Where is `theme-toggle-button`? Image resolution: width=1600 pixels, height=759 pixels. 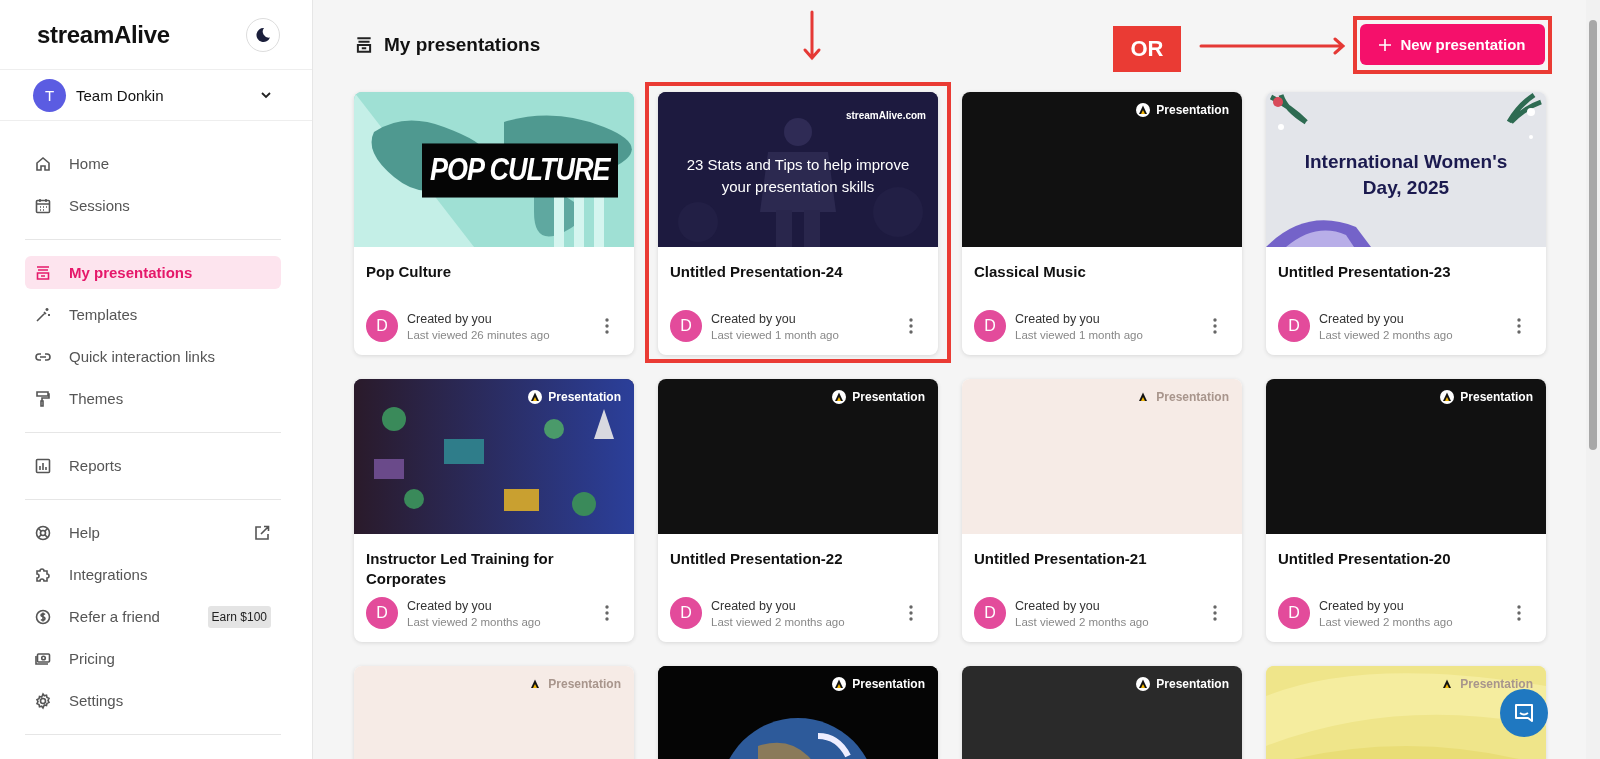 theme-toggle-button is located at coordinates (263, 34).